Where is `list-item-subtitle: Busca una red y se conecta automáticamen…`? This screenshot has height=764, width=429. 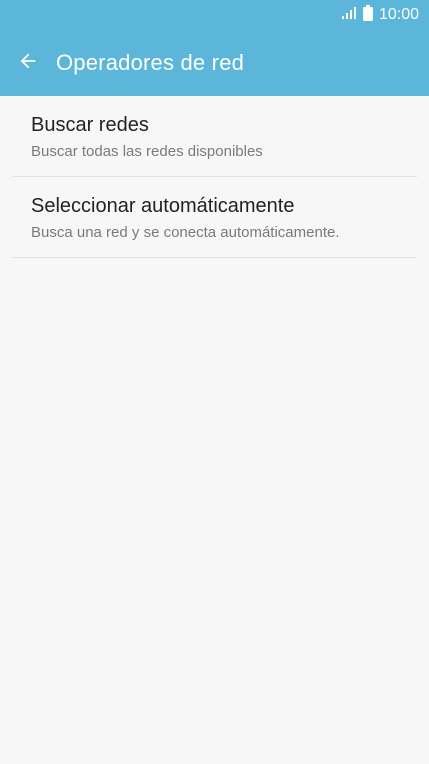
list-item-subtitle: Busca una red y se conecta automáticamen… is located at coordinates (185, 232).